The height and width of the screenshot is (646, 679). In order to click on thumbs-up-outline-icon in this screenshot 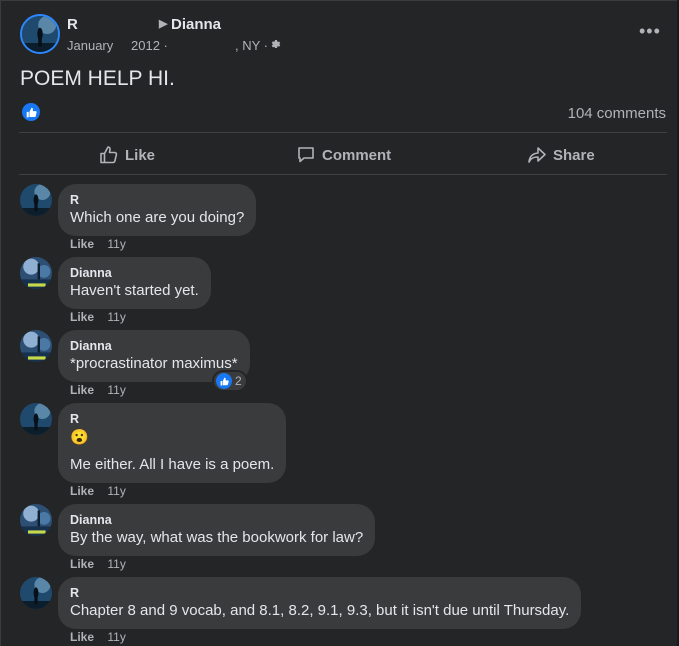, I will do `click(109, 155)`.